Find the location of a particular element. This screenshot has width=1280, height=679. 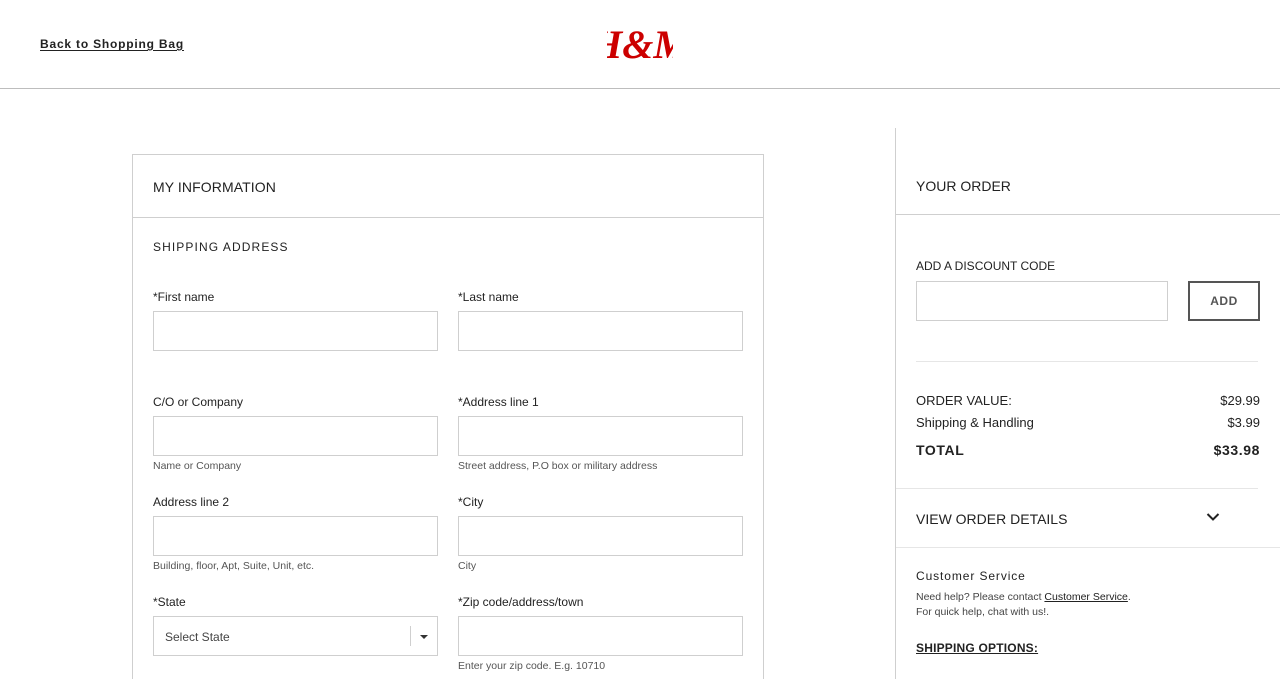

city-hint: City is located at coordinates (467, 566).